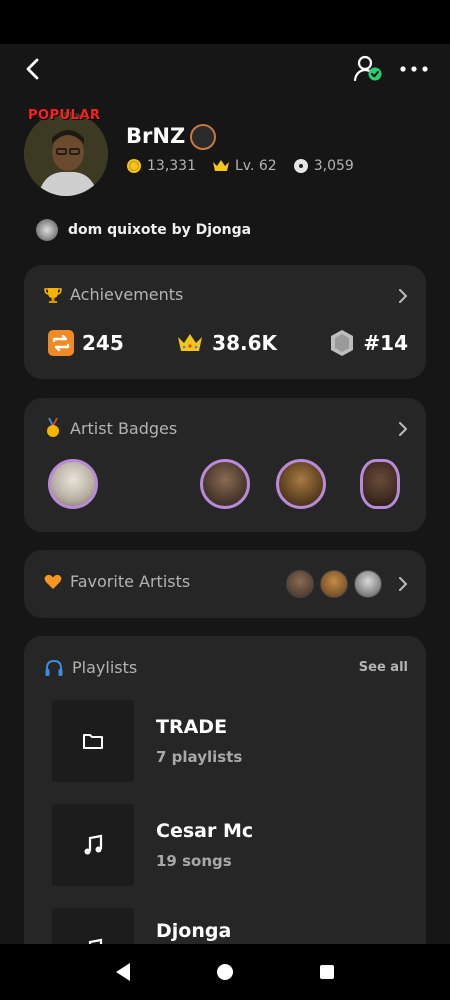 The width and height of the screenshot is (450, 1000). I want to click on coin-icon, so click(134, 166).